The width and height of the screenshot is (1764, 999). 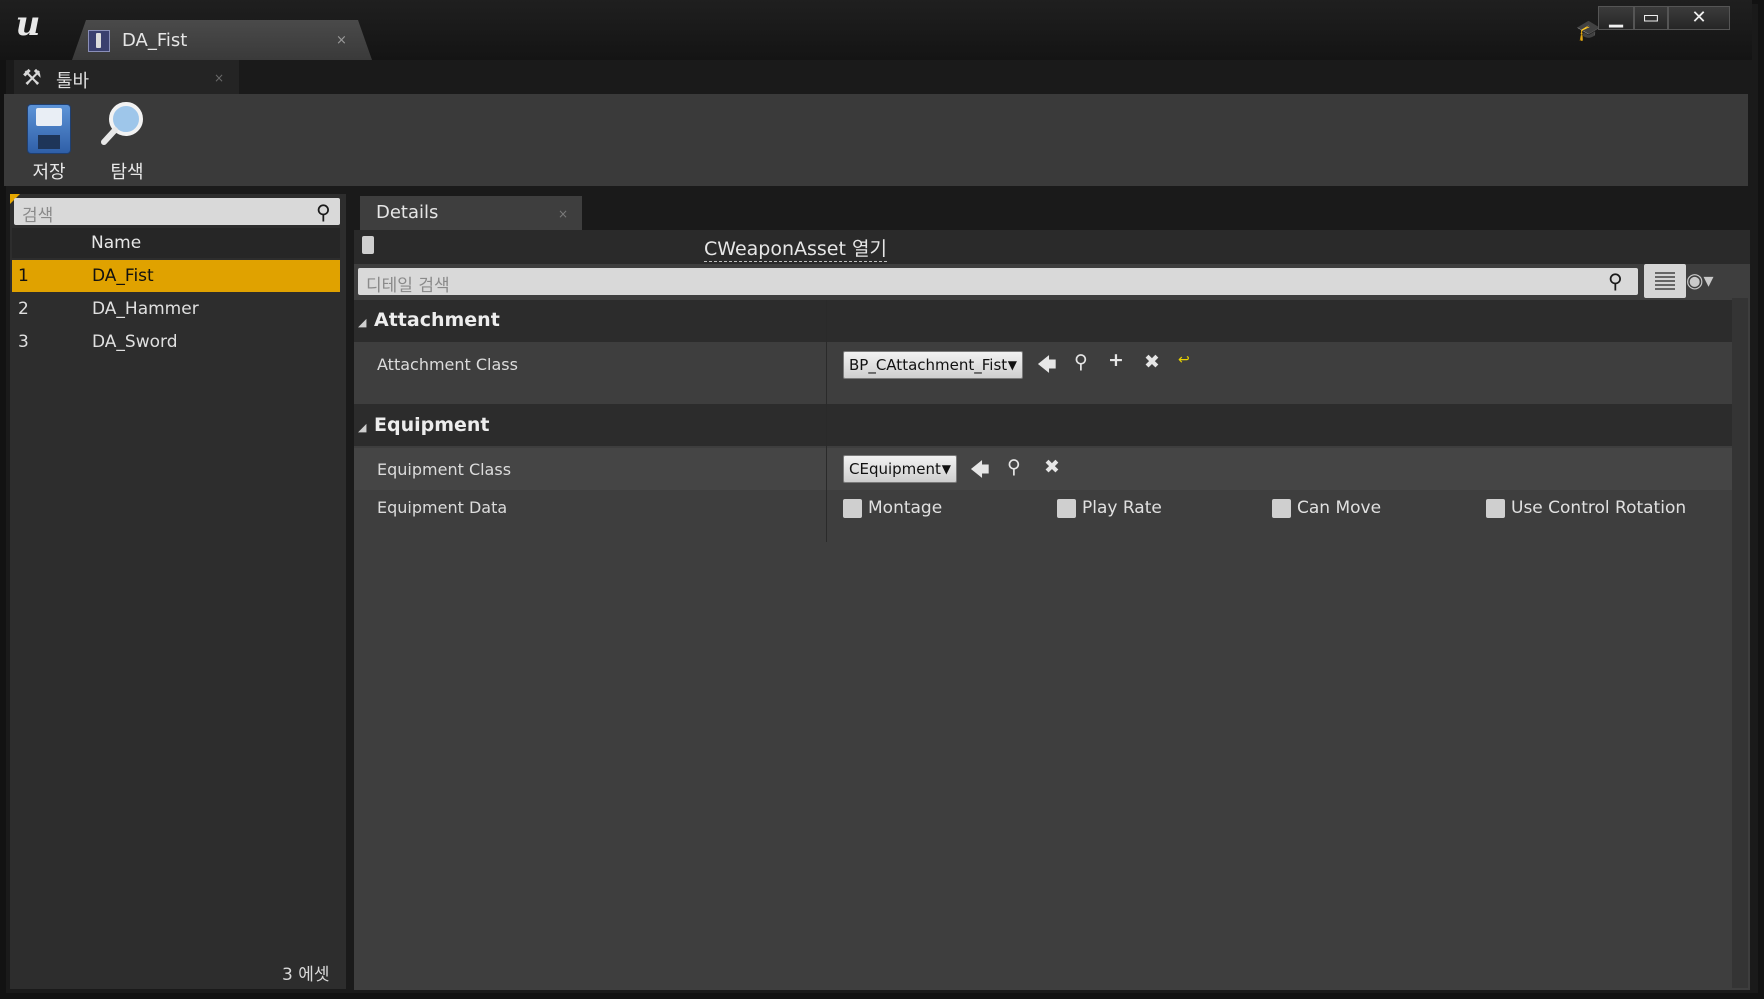 I want to click on dropdown-value: CEquipment, so click(x=895, y=469).